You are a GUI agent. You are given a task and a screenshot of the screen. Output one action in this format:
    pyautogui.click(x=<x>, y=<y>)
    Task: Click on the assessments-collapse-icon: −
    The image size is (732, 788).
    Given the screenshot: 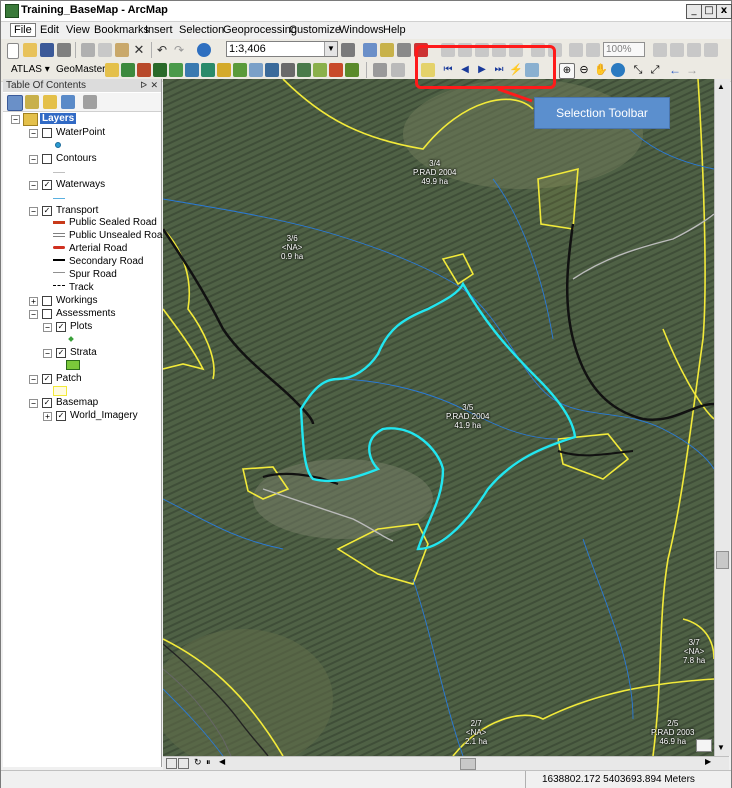 What is the action you would take?
    pyautogui.click(x=33, y=314)
    